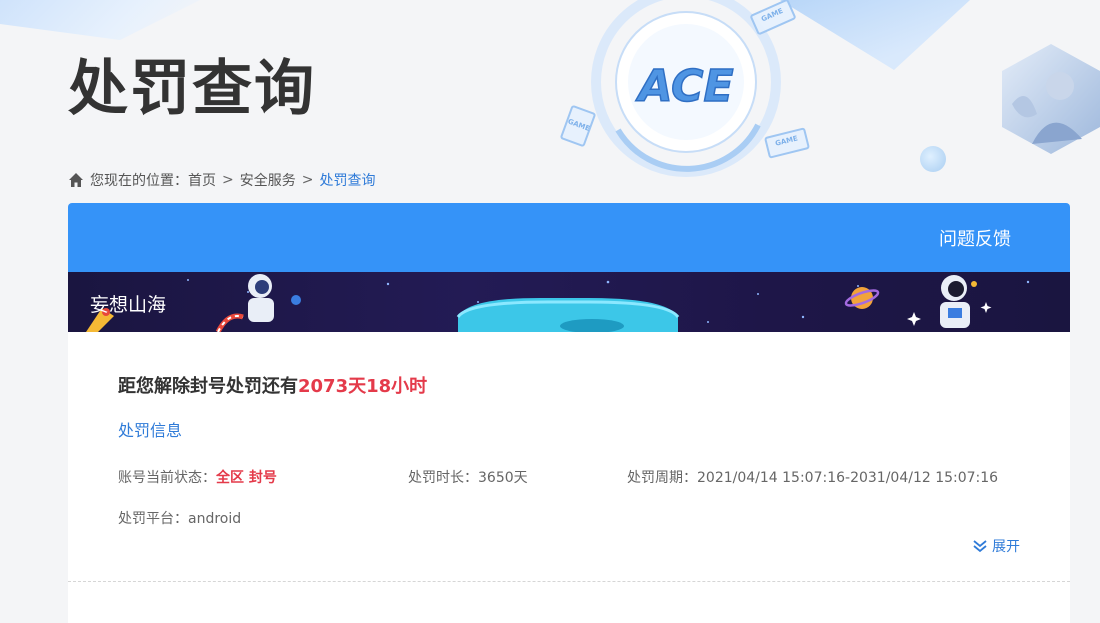 The height and width of the screenshot is (623, 1100). I want to click on penalty-info-row: 处罚平台：android, so click(569, 519).